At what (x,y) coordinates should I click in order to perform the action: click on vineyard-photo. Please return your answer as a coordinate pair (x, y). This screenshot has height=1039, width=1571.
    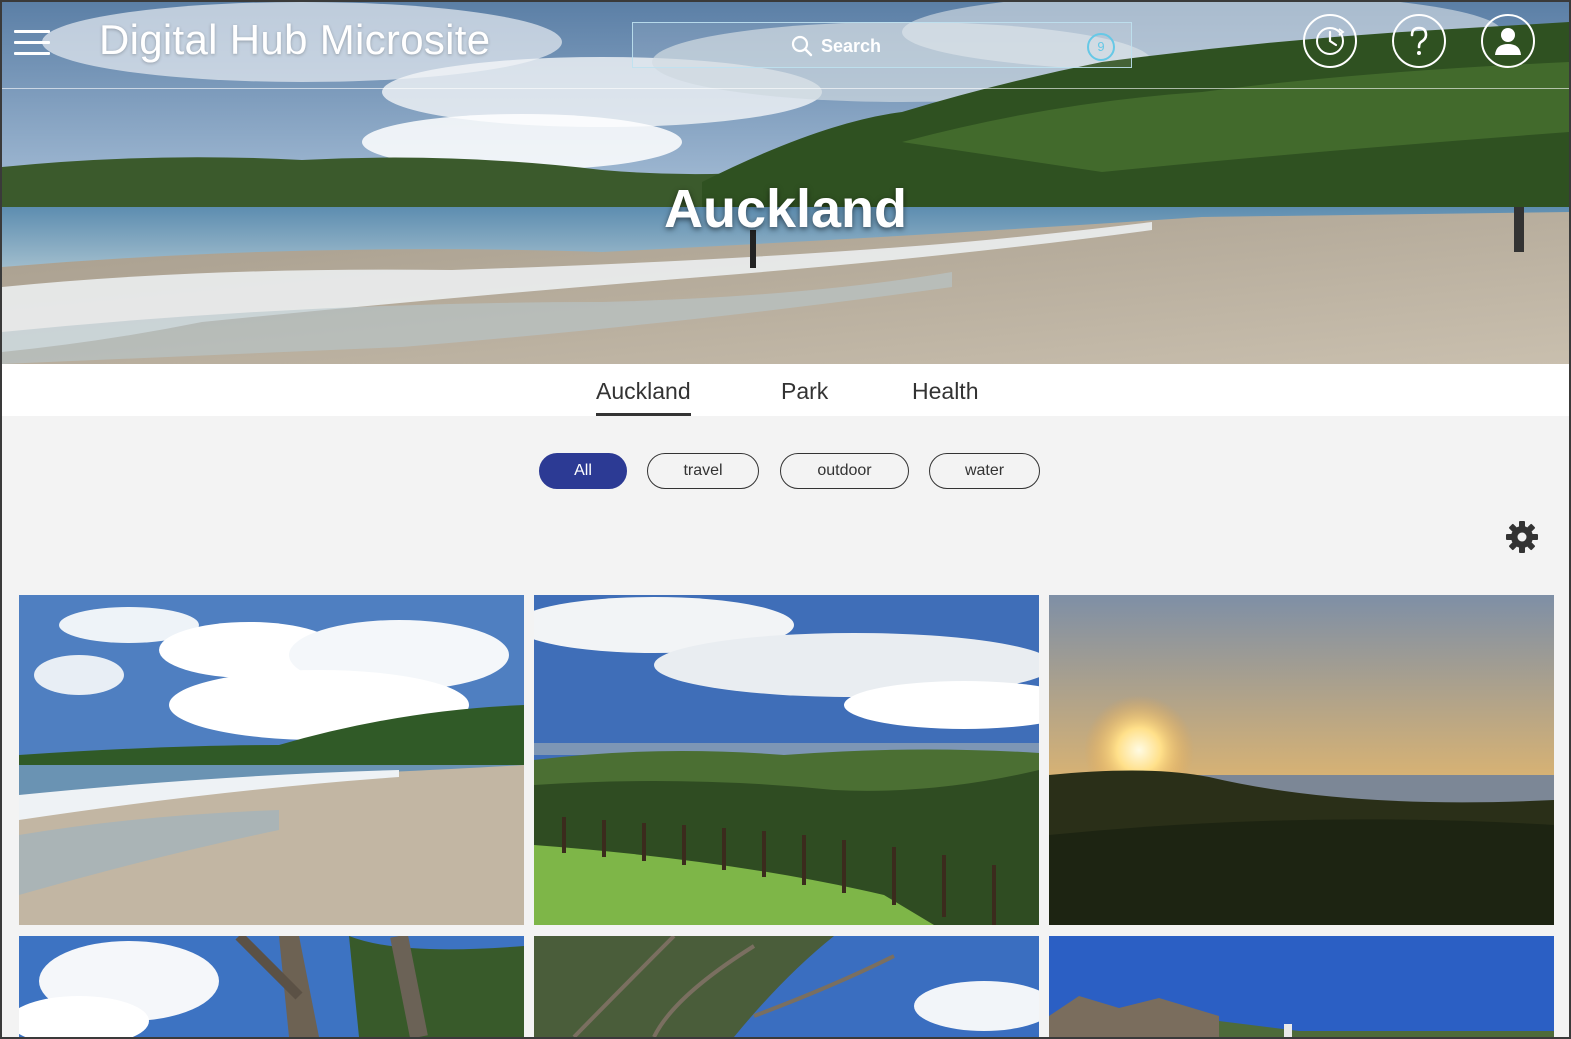
    Looking at the image, I should click on (786, 760).